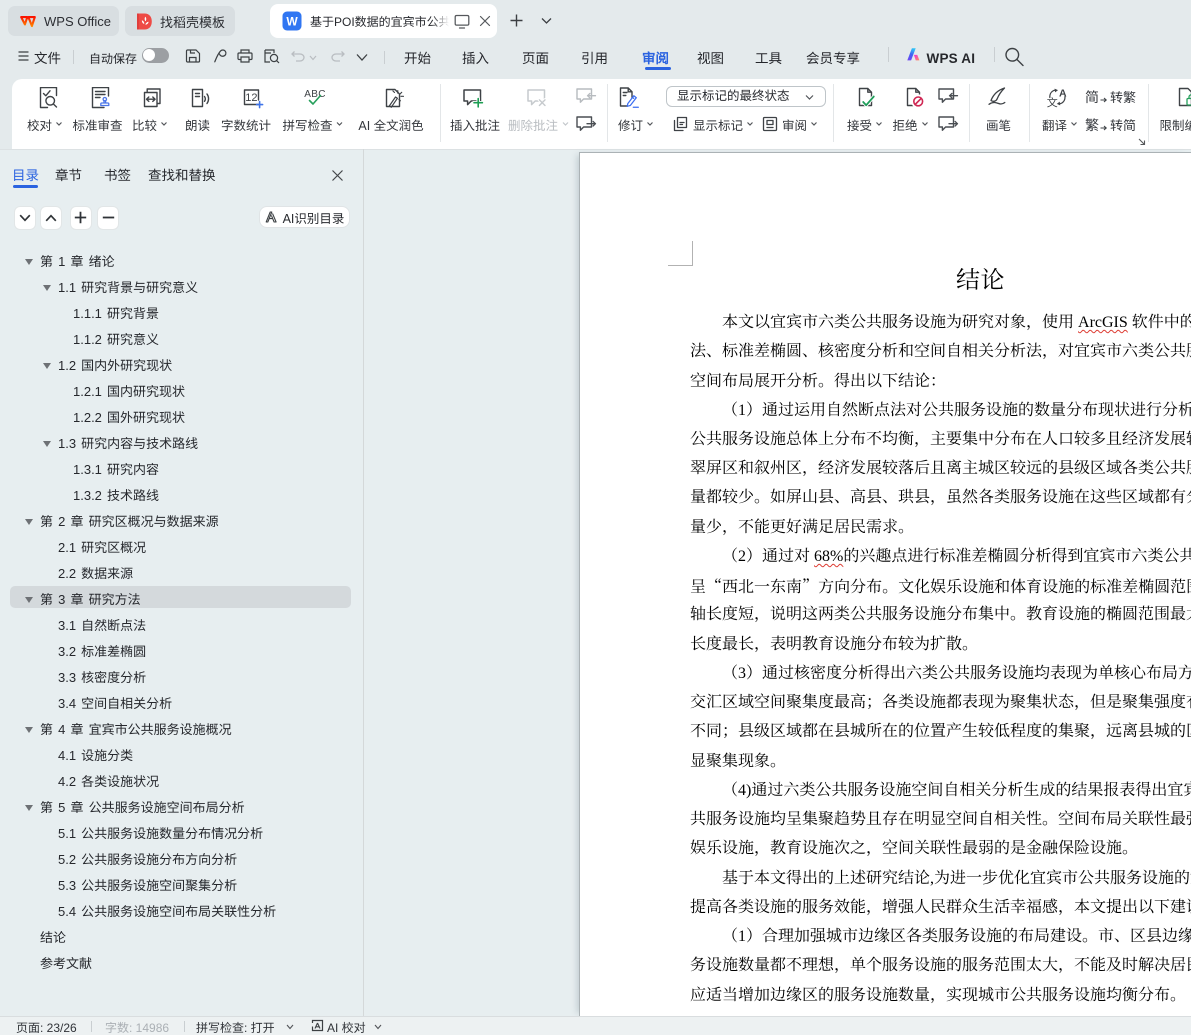  I want to click on svg-text: W, so click(292, 22).